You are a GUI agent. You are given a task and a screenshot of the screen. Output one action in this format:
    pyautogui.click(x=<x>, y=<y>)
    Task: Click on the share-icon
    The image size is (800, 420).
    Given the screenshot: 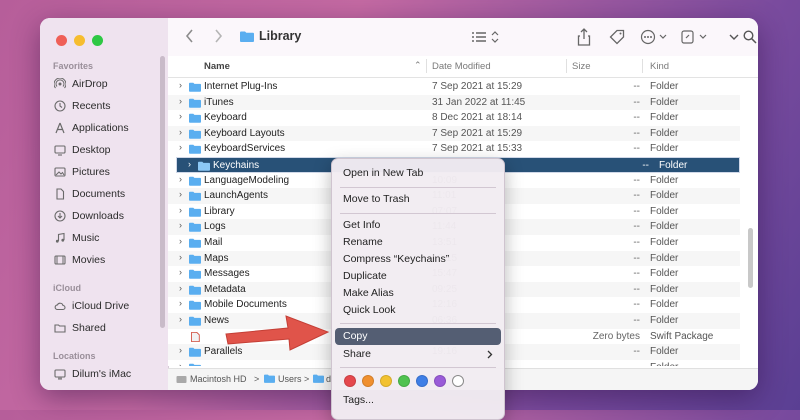 What is the action you would take?
    pyautogui.click(x=584, y=37)
    